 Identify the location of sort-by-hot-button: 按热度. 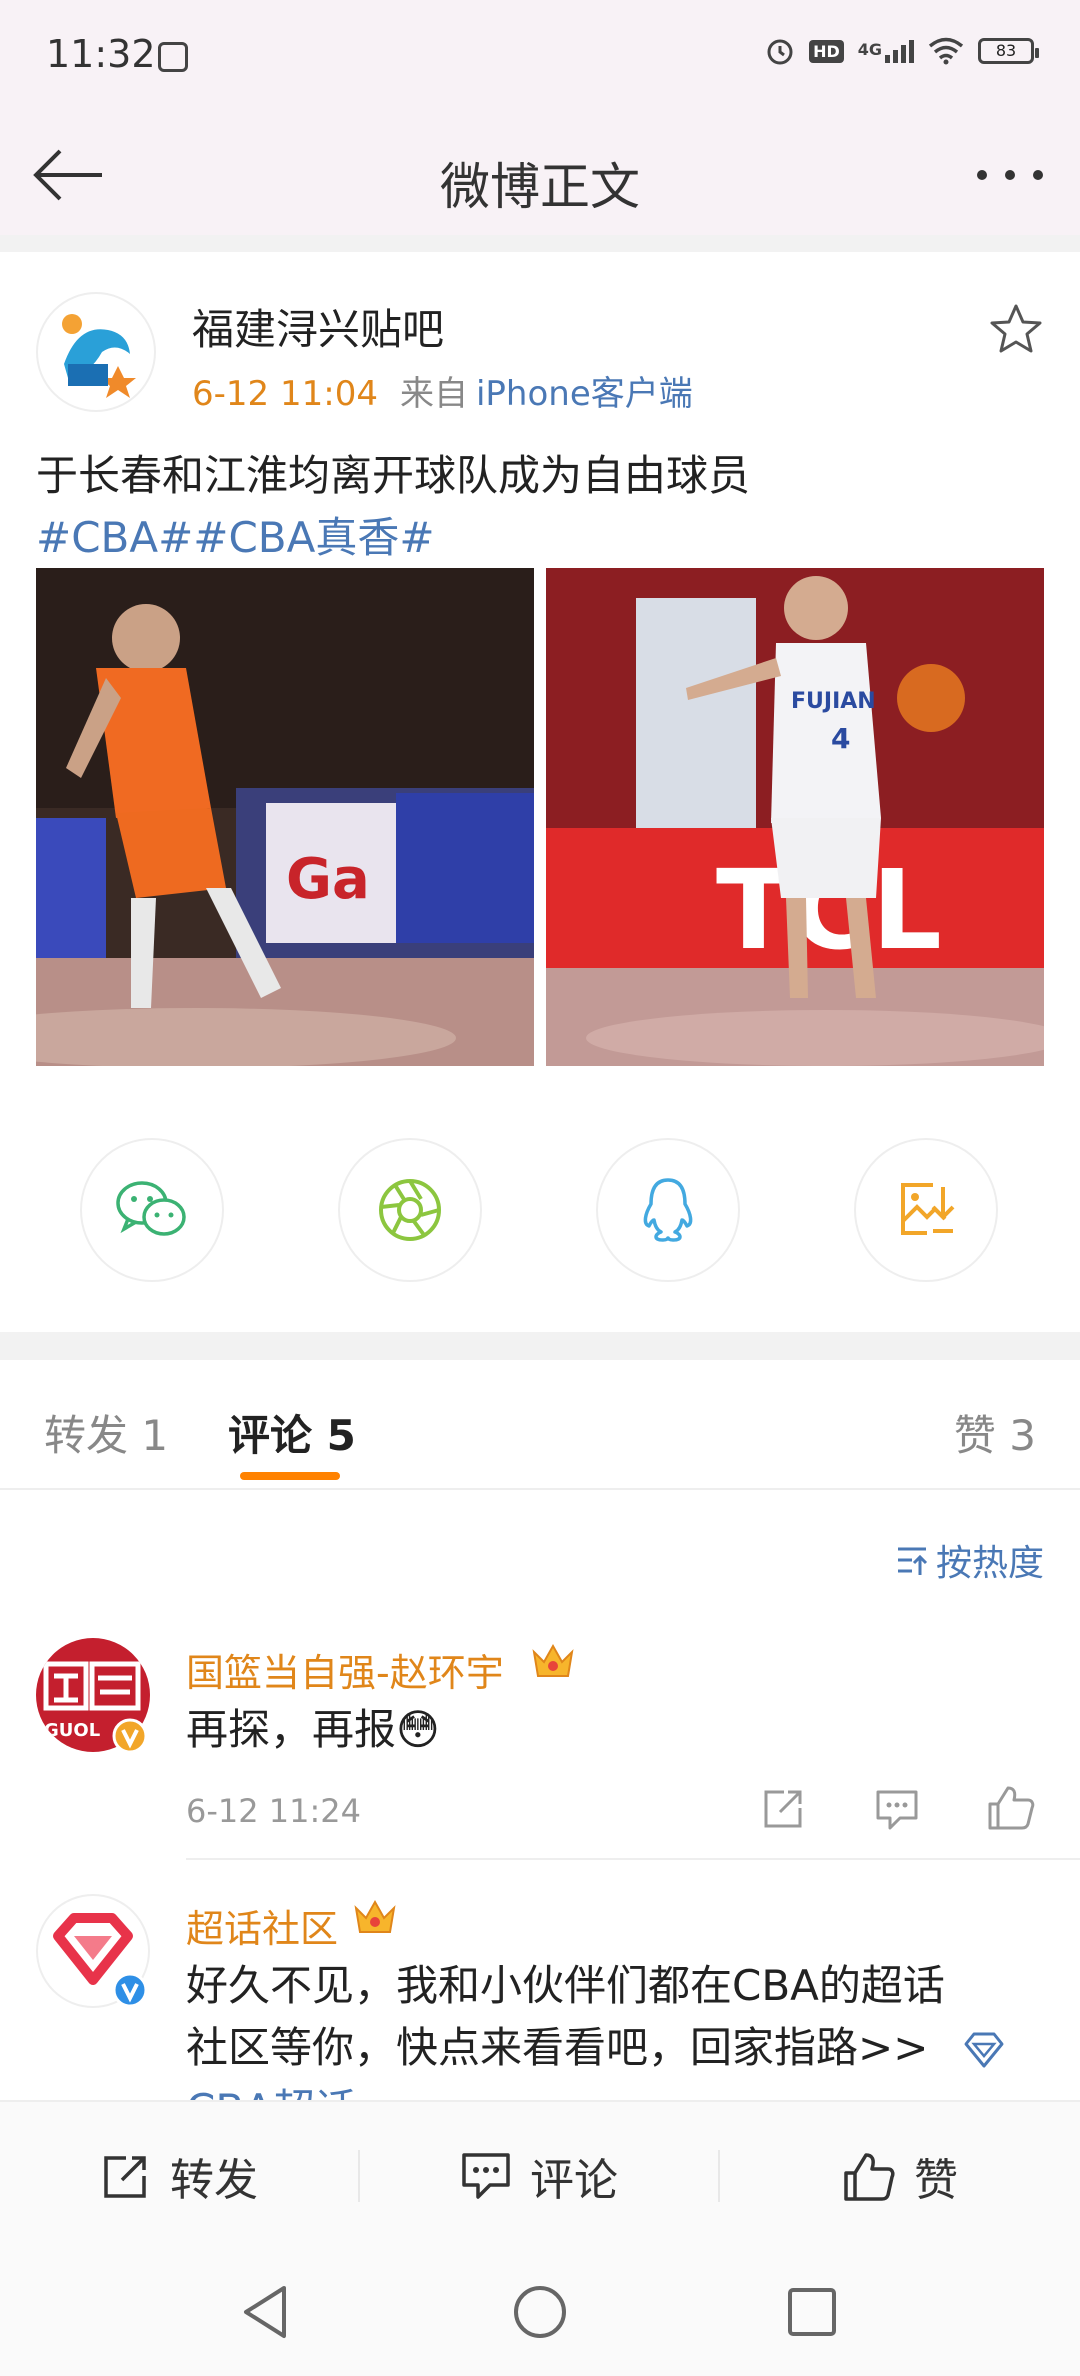
(969, 1560).